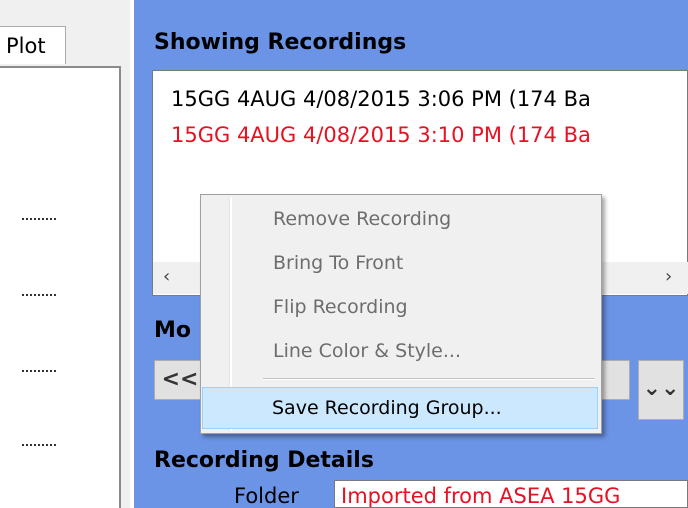  I want to click on folder-field: Imported from ASEA 15GG, so click(511, 494).